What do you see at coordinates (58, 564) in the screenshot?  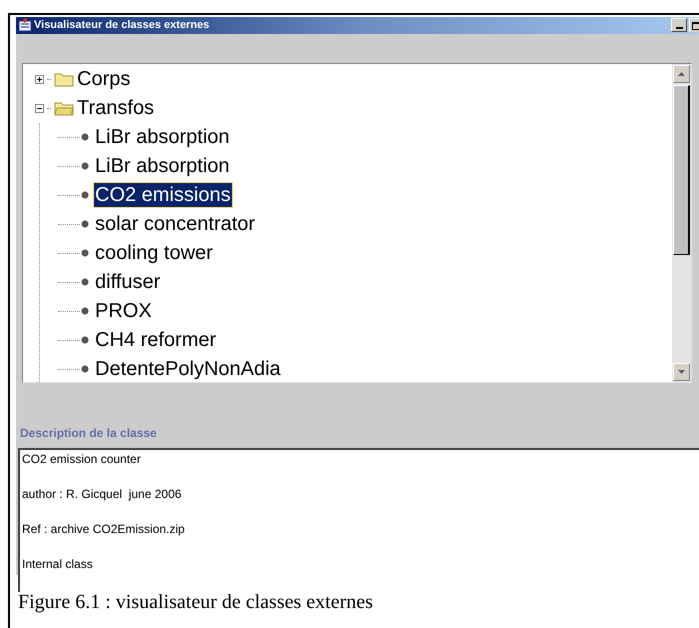 I see `description-line: Internal class` at bounding box center [58, 564].